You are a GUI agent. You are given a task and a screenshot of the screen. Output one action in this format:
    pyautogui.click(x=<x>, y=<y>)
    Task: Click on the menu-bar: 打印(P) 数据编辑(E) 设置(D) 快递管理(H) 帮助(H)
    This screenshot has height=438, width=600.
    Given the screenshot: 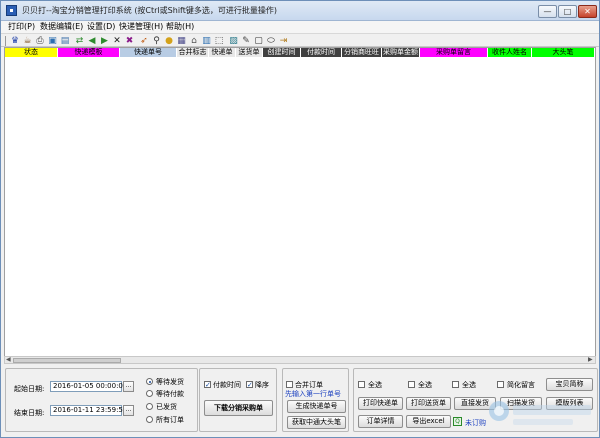 What is the action you would take?
    pyautogui.click(x=300, y=27)
    